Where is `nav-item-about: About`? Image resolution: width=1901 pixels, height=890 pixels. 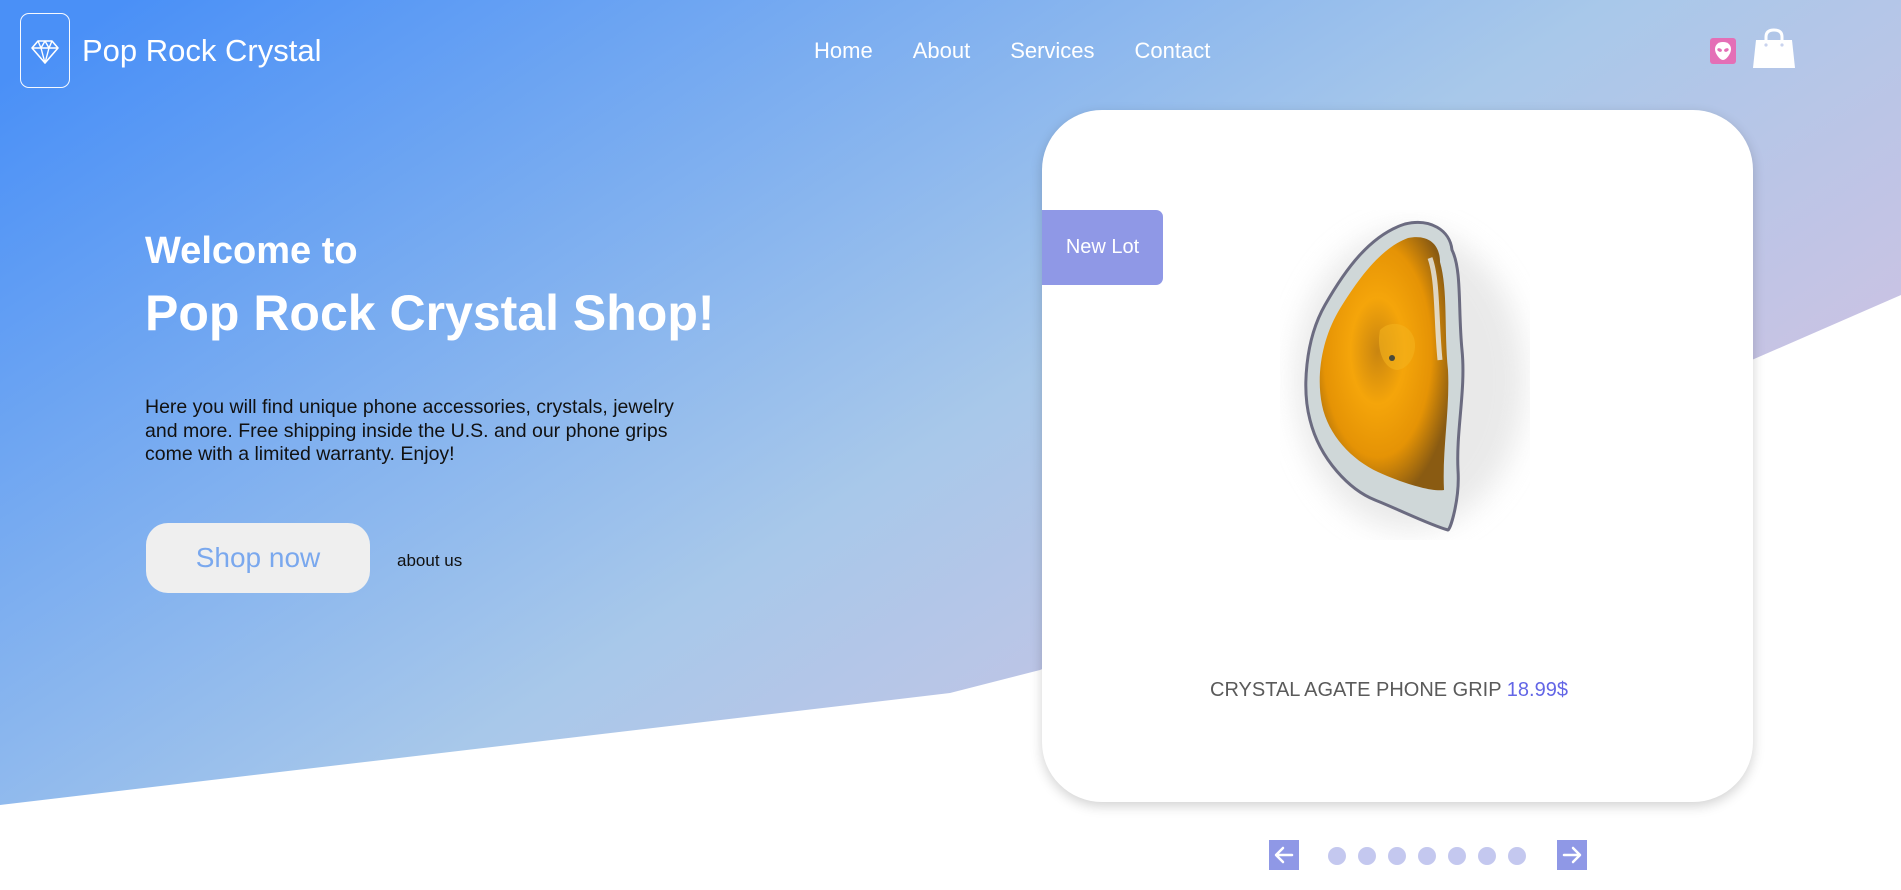
nav-item-about: About is located at coordinates (942, 51).